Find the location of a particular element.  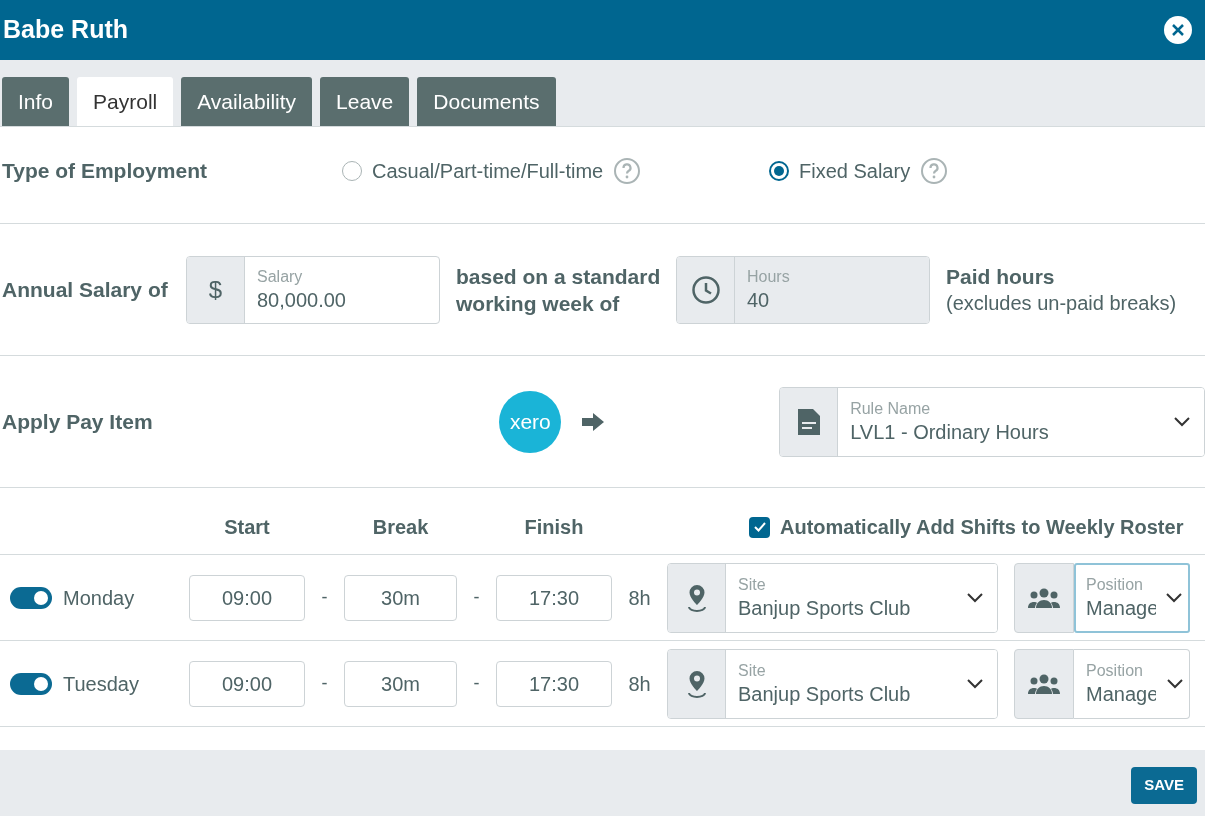

salary-field: $ Salary 80,000.00 is located at coordinates (313, 289).